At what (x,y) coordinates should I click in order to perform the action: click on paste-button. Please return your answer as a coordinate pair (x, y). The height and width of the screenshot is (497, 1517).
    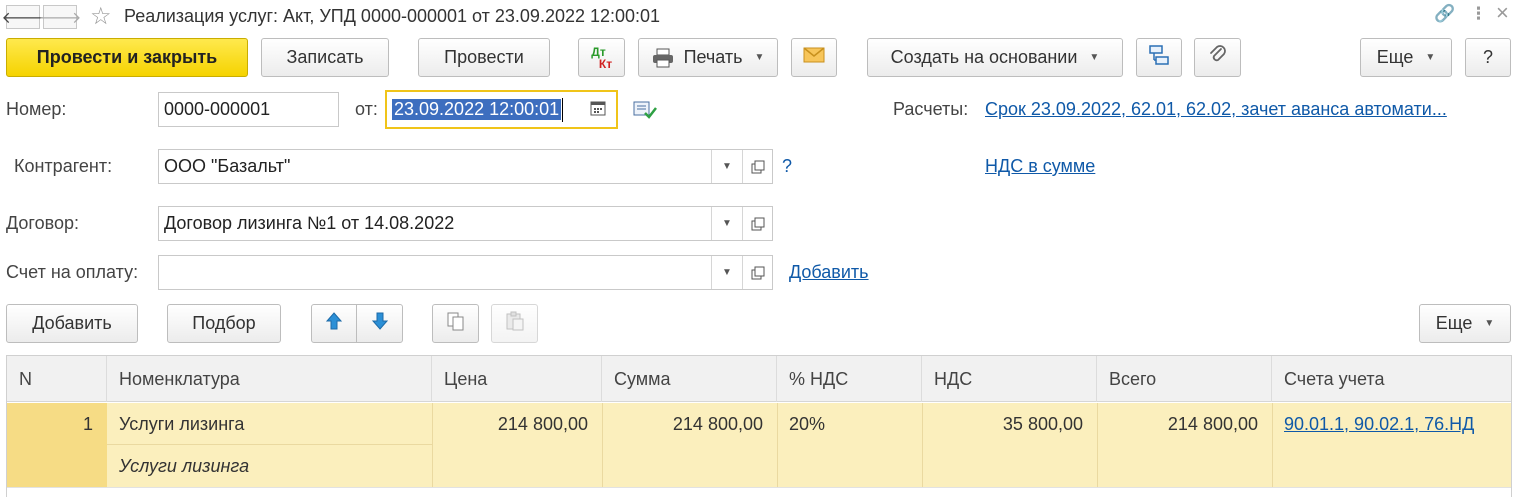
    Looking at the image, I should click on (514, 323).